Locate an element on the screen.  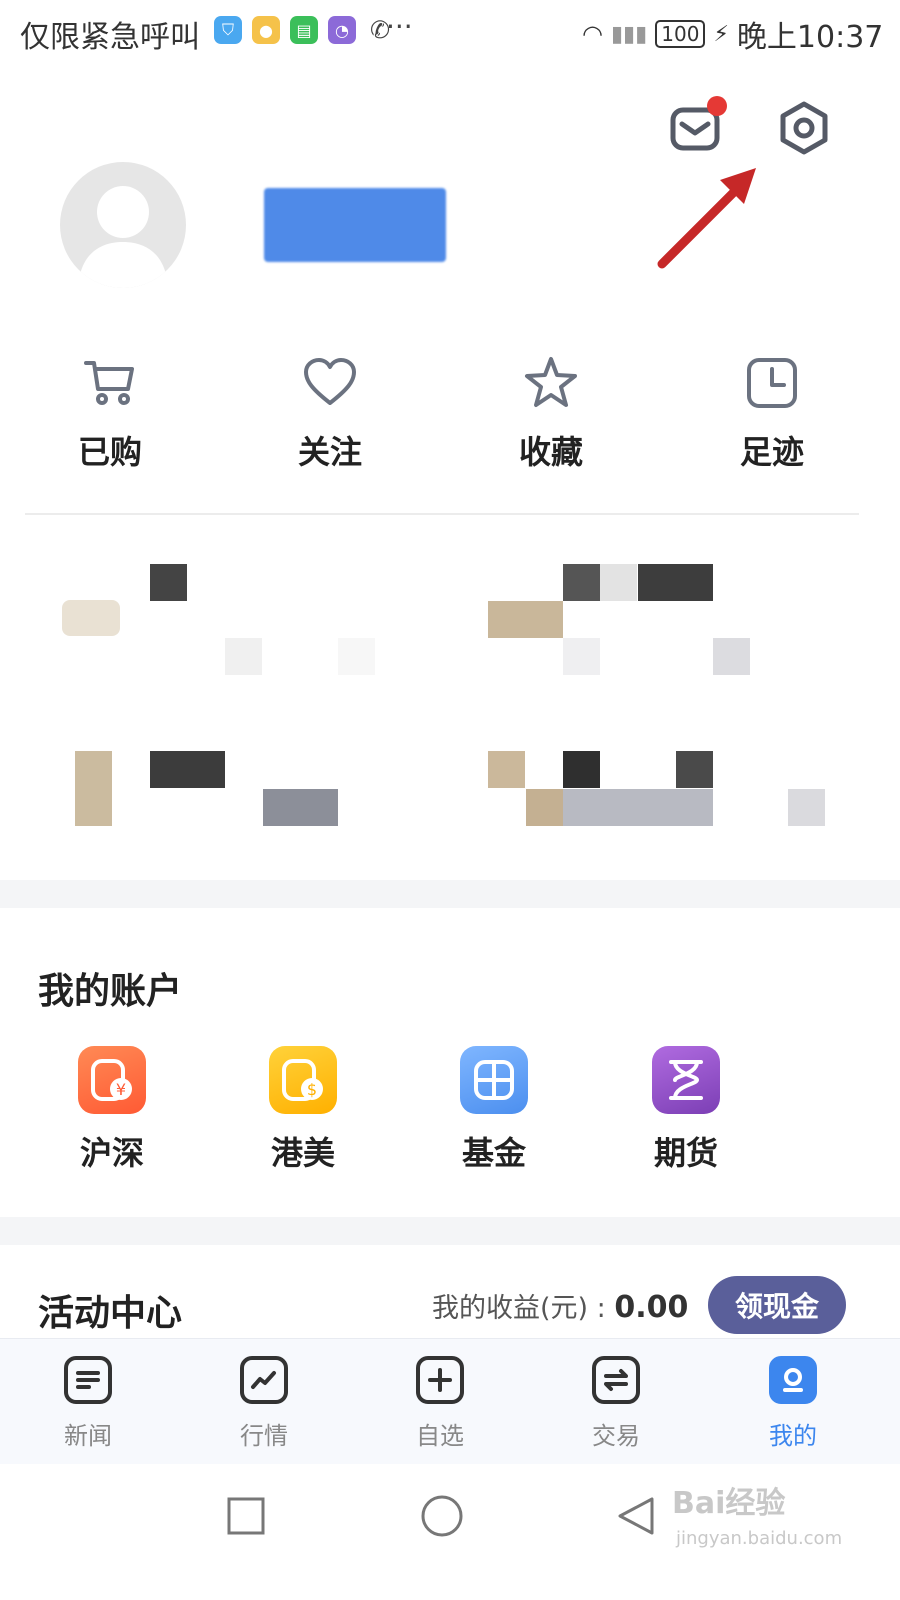
quick-action-label: 足迹 is located at coordinates (771, 452).